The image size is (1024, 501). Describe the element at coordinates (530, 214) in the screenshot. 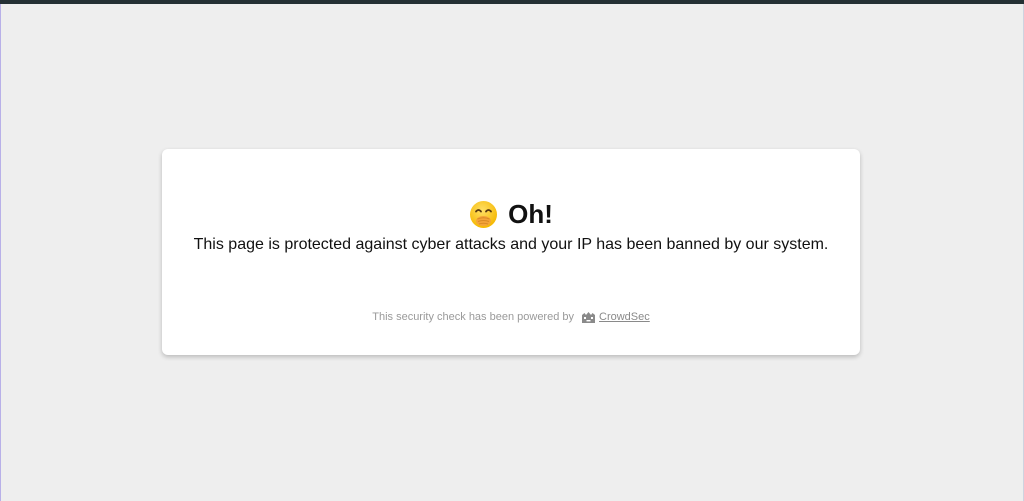

I see `page-title: Oh!` at that location.